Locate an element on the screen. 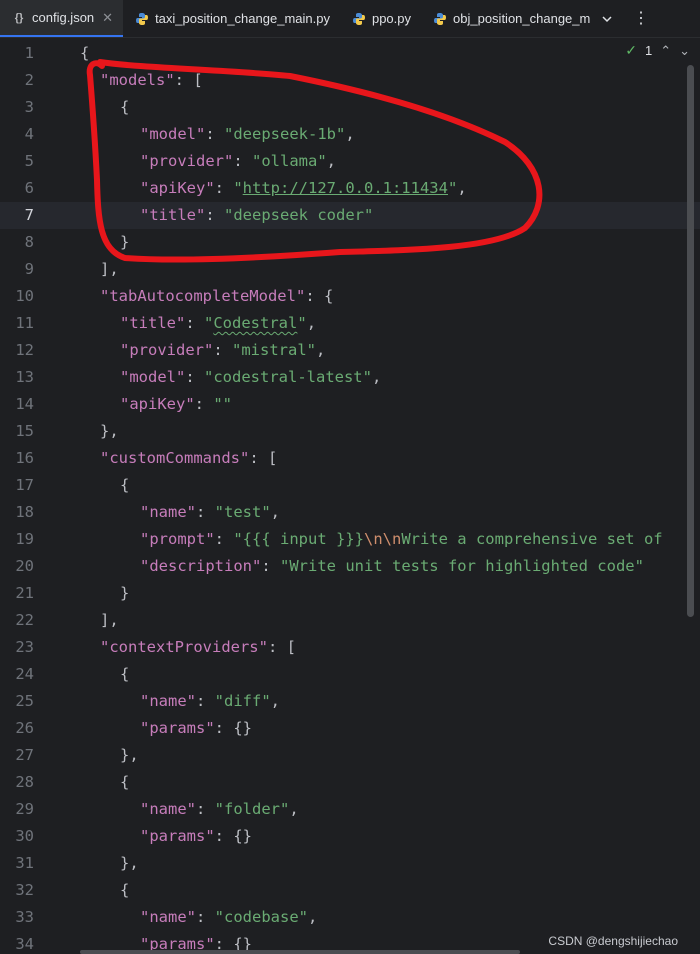  line-number: 4 is located at coordinates (29, 134).